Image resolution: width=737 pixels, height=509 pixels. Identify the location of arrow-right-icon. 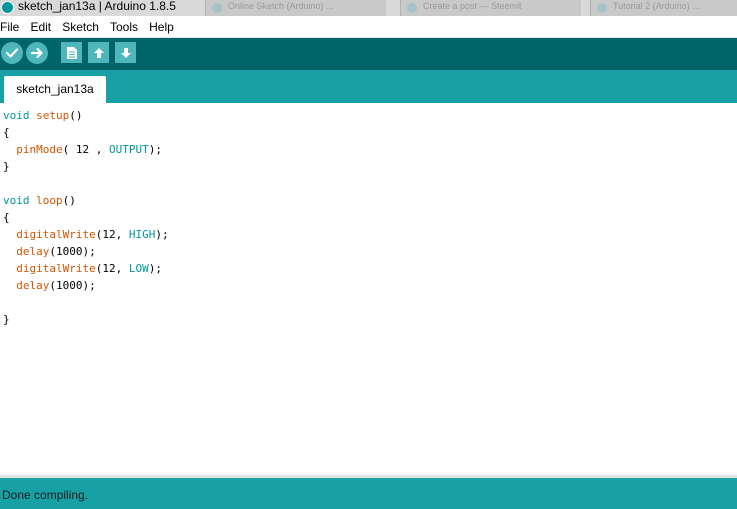
(36, 53).